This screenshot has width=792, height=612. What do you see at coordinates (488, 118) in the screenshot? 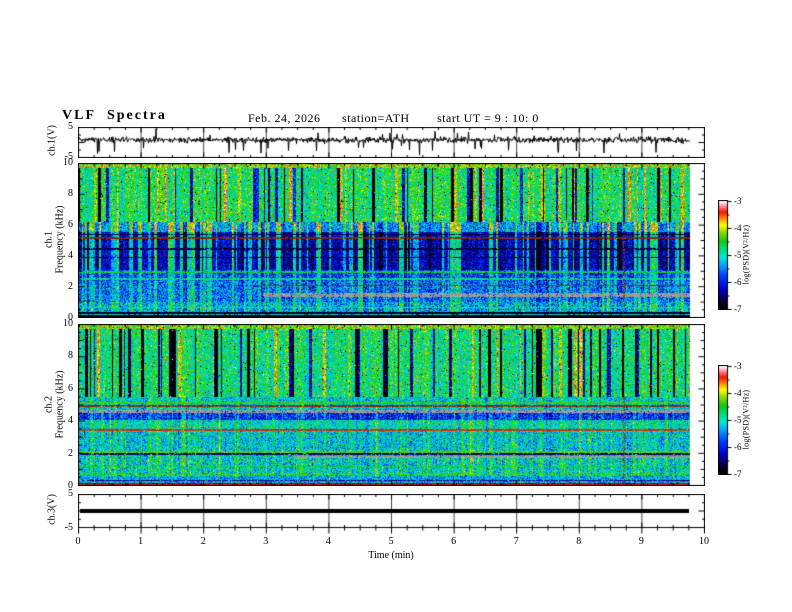
I see `start-ut-label: start UT = 9 : 10: 0` at bounding box center [488, 118].